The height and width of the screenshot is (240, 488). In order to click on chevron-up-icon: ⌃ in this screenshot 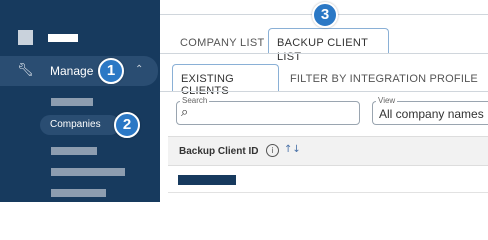, I will do `click(139, 70)`.